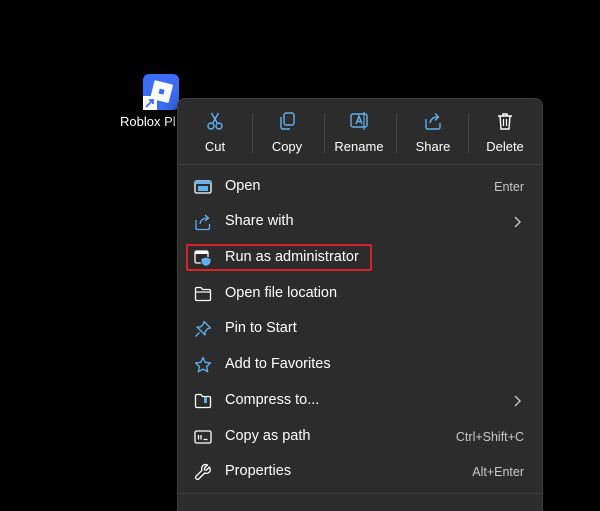 Image resolution: width=600 pixels, height=511 pixels. What do you see at coordinates (509, 187) in the screenshot?
I see `menu-item-shortcut: Enter` at bounding box center [509, 187].